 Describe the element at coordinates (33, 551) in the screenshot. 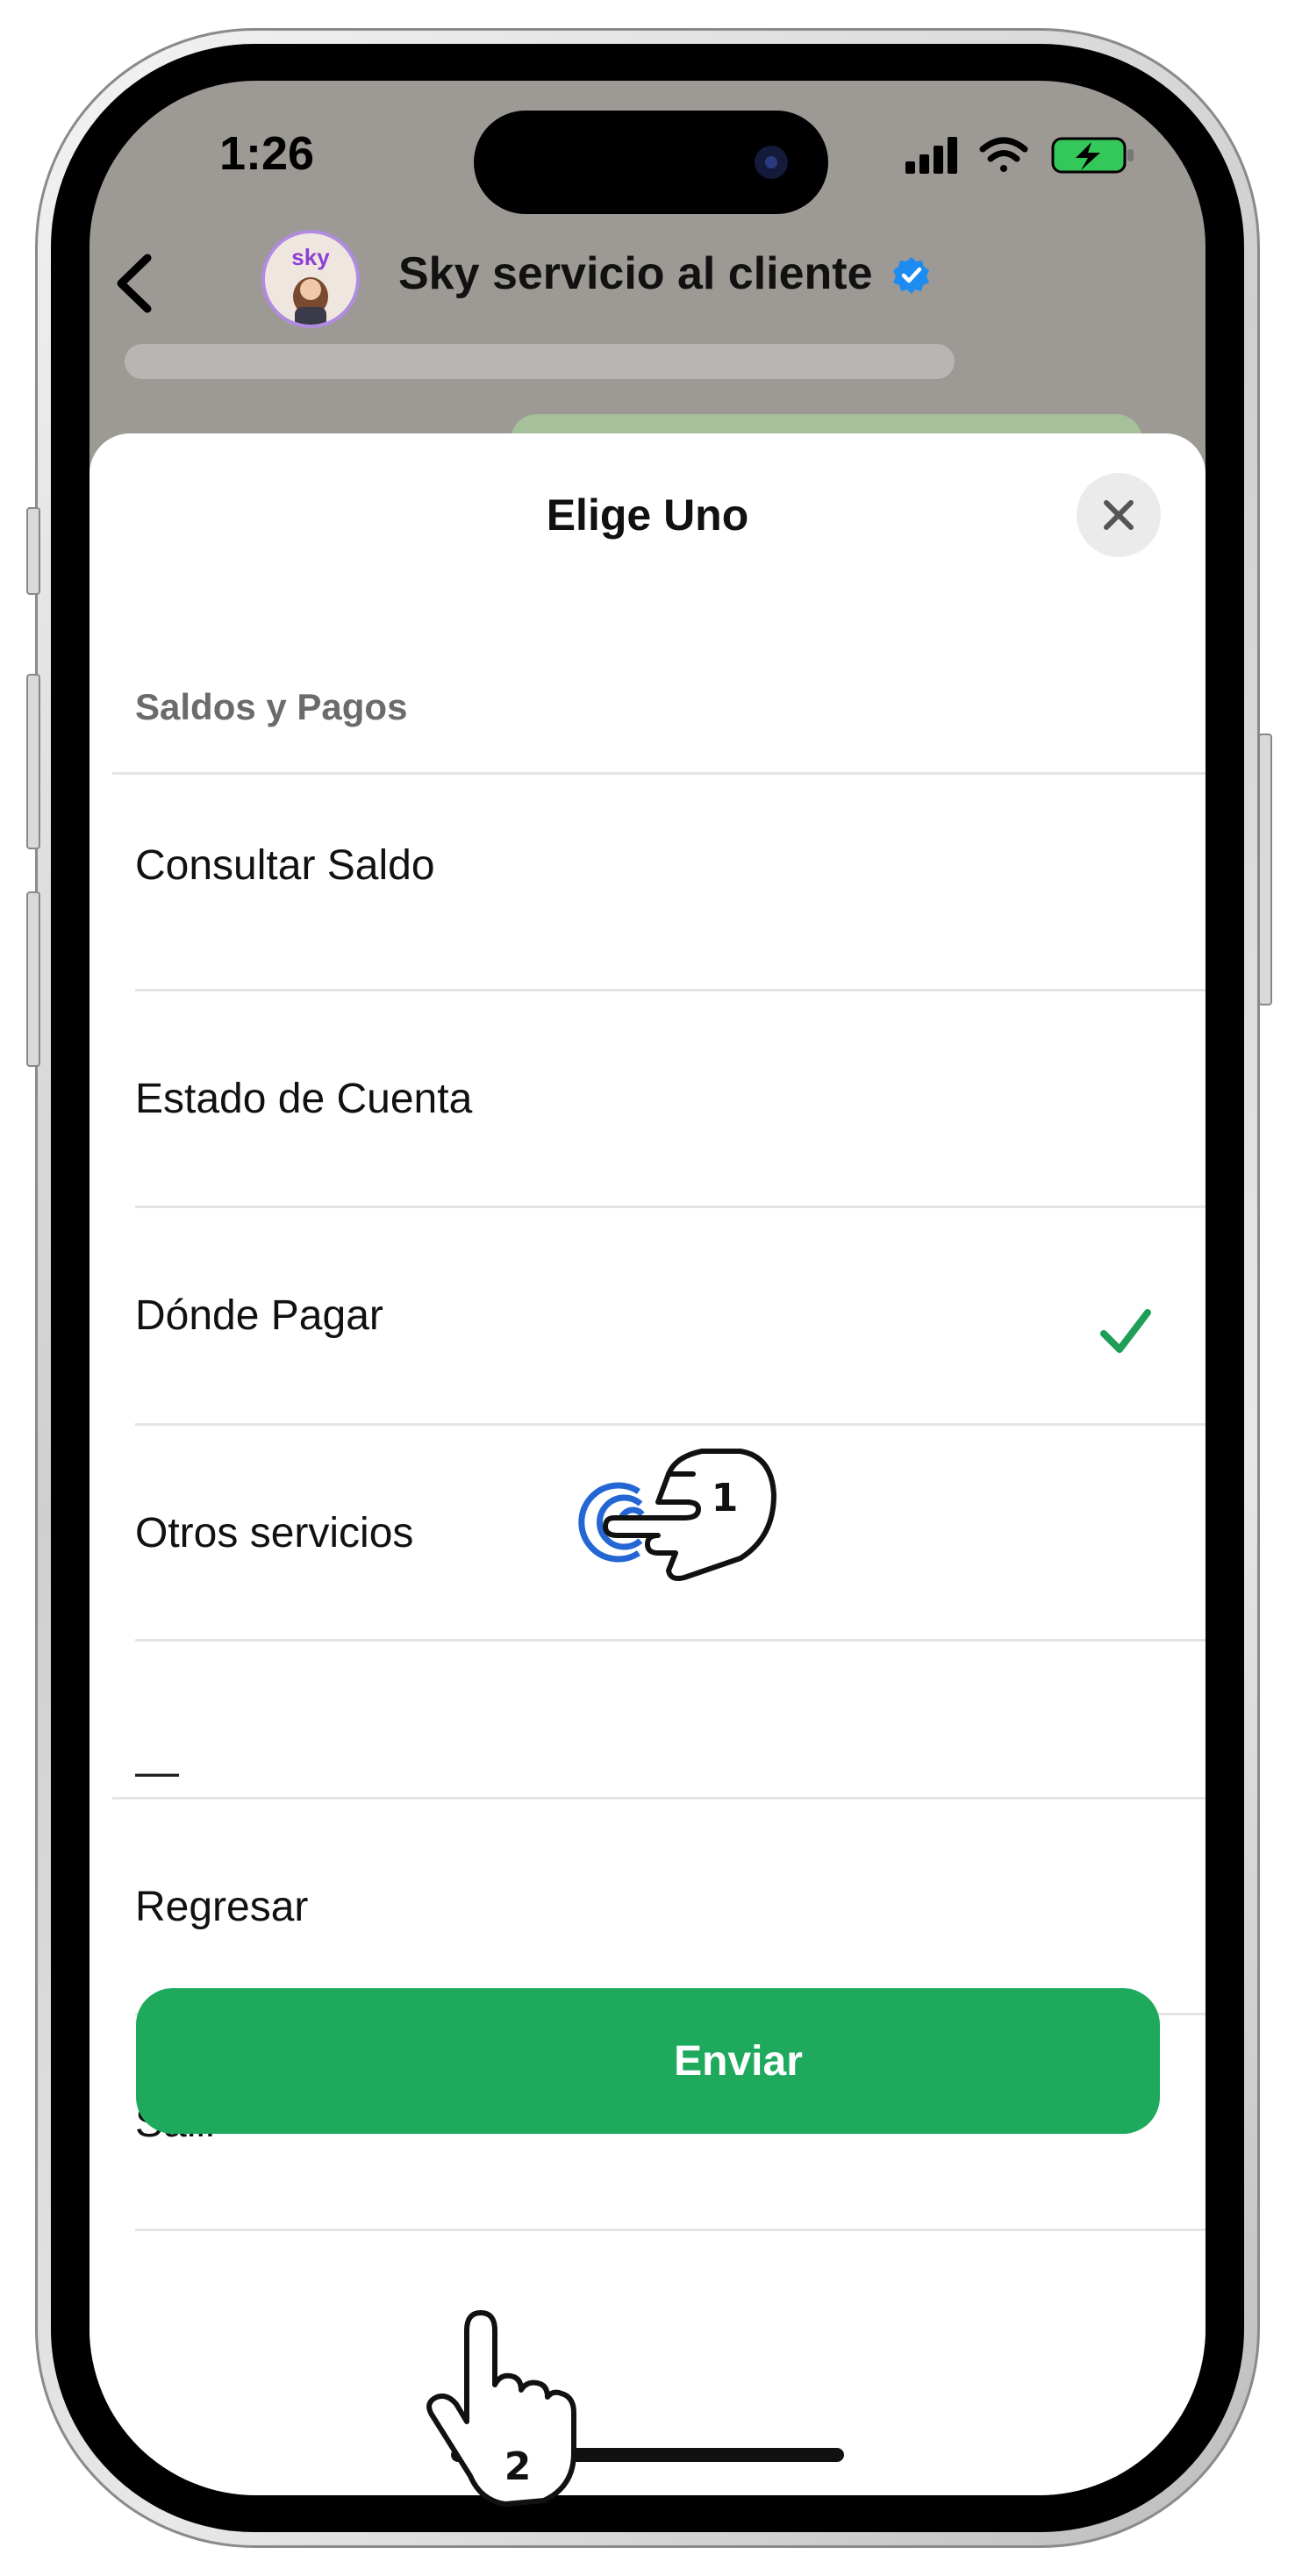

I see `mute-switch` at that location.